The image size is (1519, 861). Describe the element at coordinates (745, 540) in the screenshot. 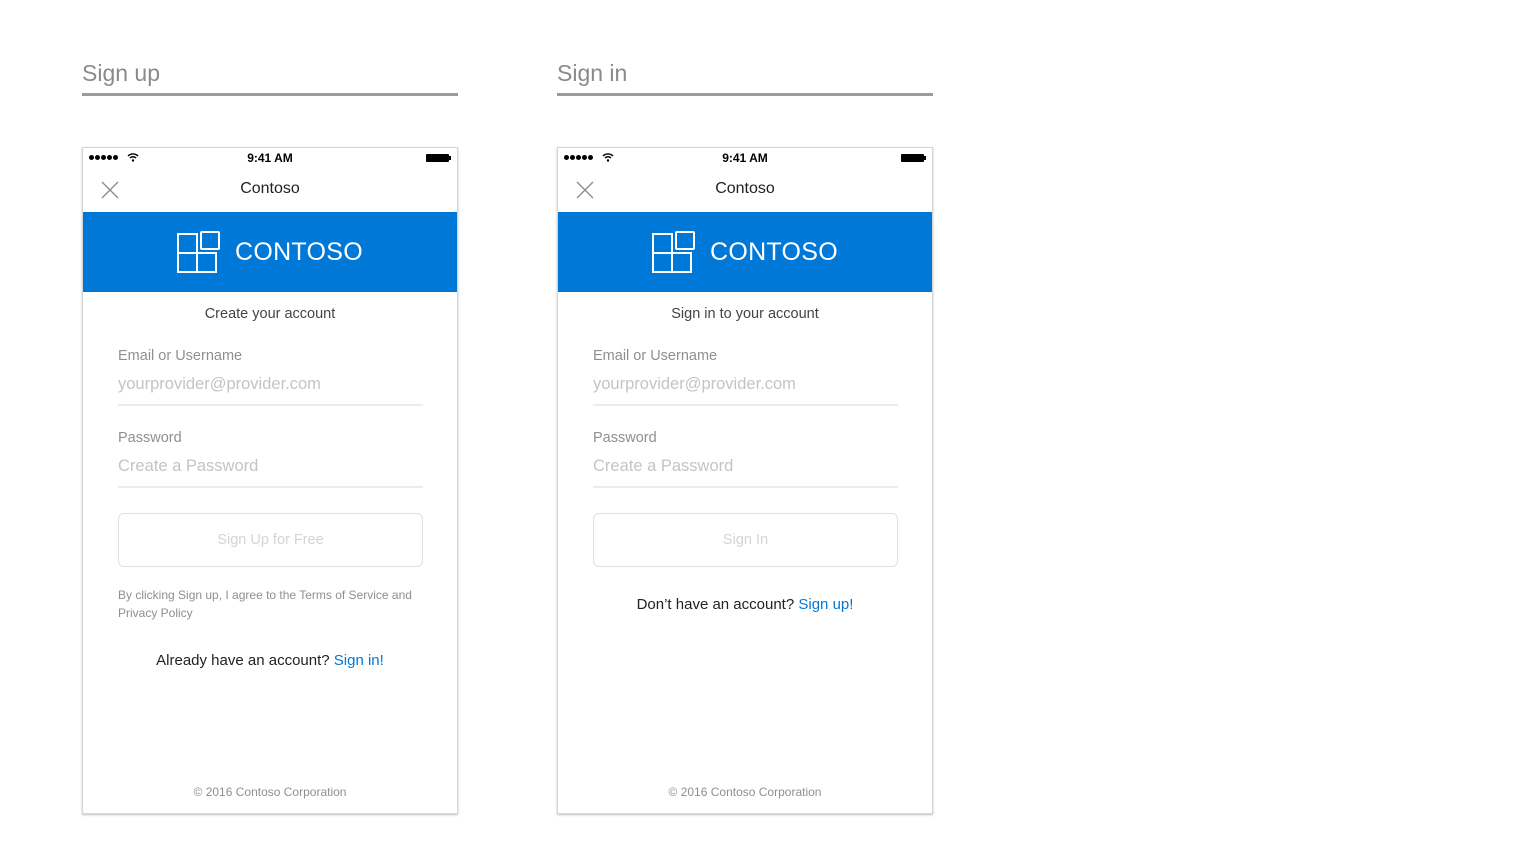

I see `sign-in-button: Sign In` at that location.